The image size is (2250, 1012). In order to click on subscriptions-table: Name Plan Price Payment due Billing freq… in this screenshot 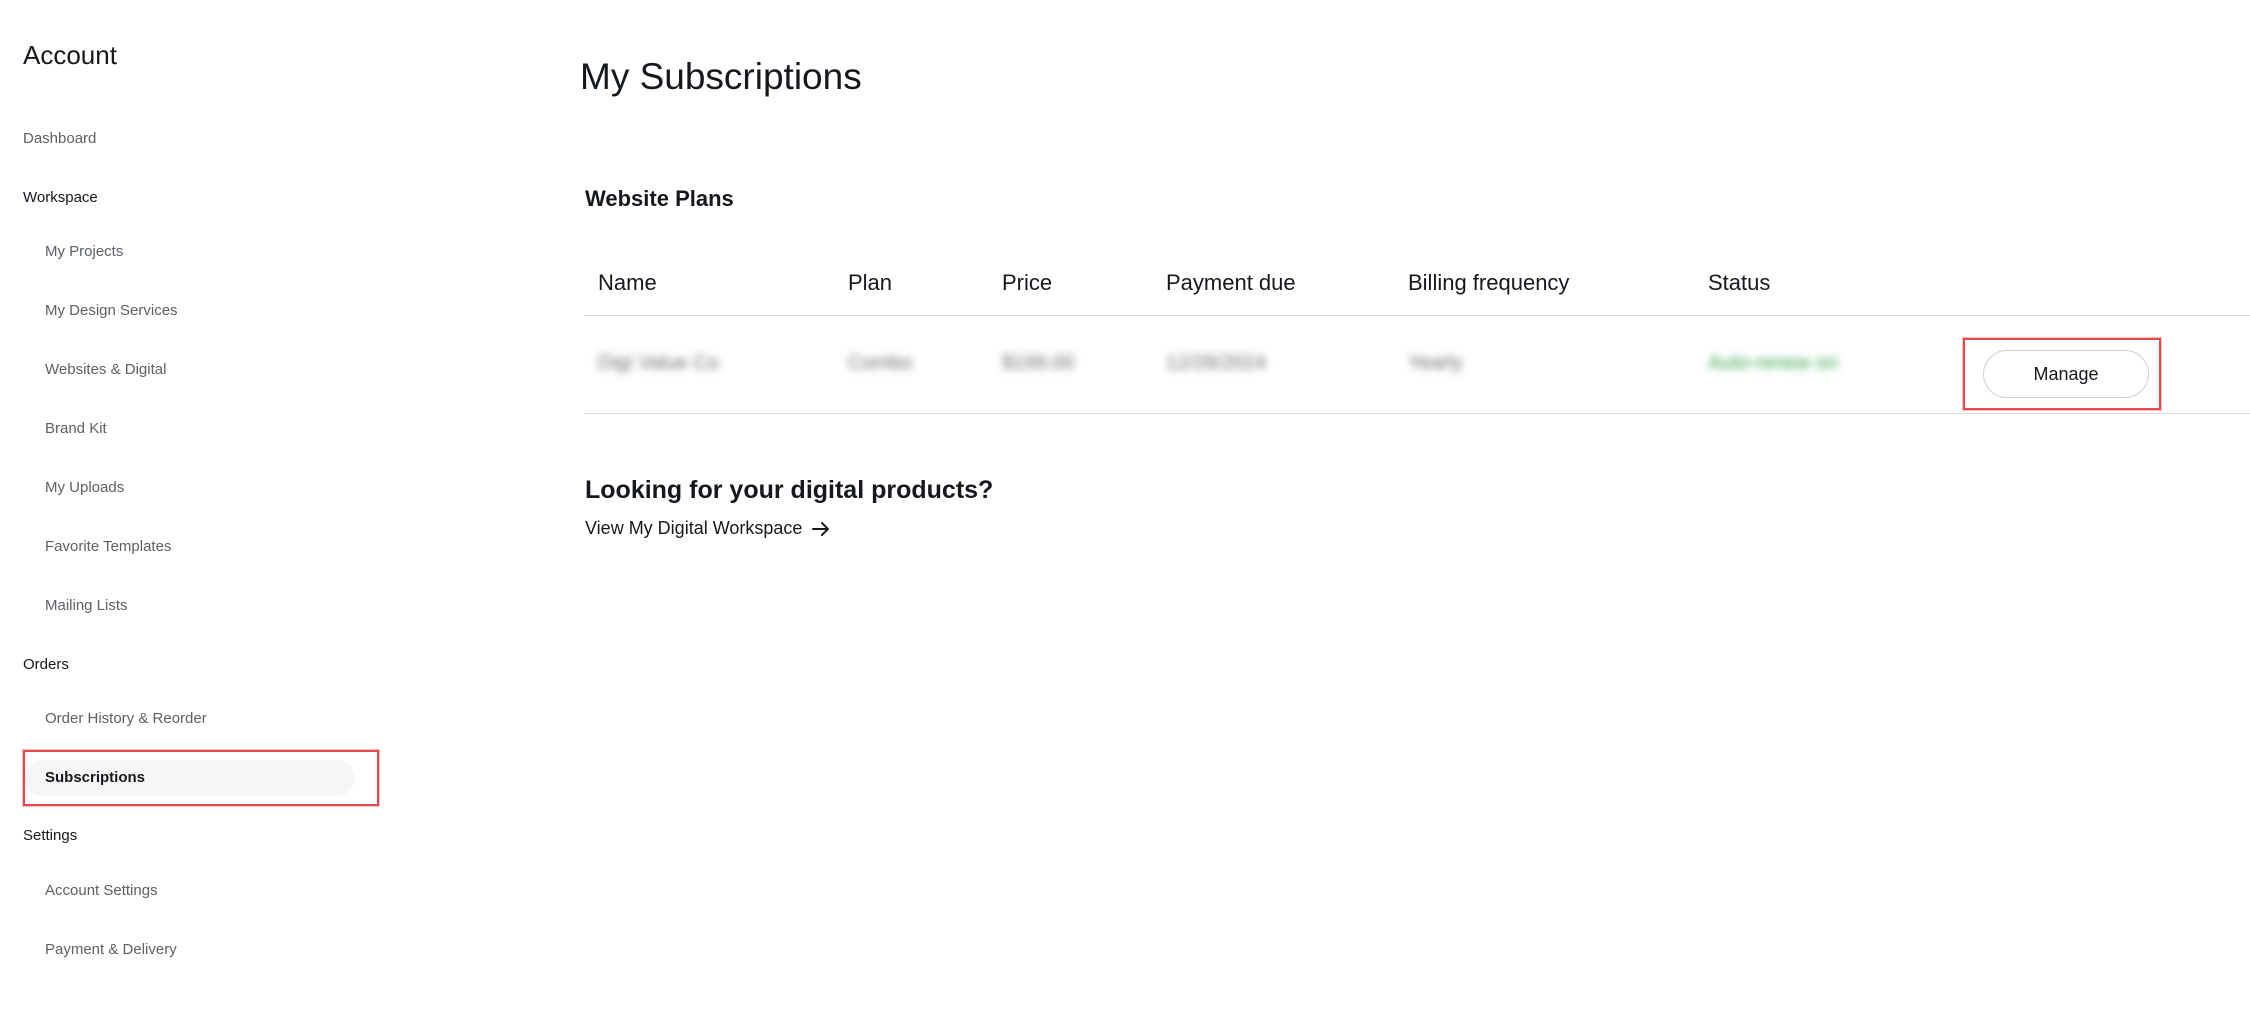, I will do `click(1417, 338)`.